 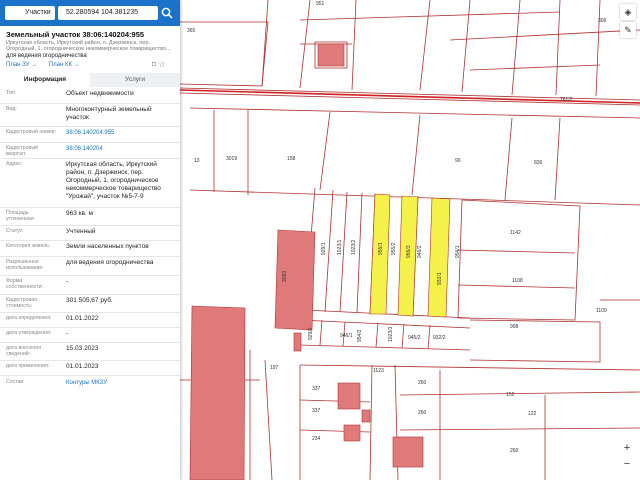 I want to click on search-bar: Участки 52.280594 104.381235, so click(x=90, y=13).